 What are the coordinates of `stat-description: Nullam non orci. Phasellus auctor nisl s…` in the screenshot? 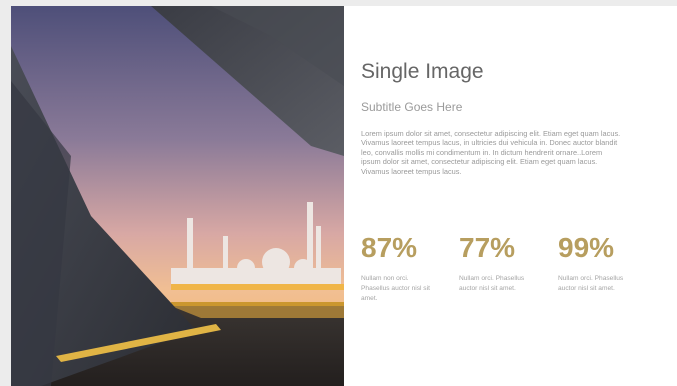 It's located at (395, 288).